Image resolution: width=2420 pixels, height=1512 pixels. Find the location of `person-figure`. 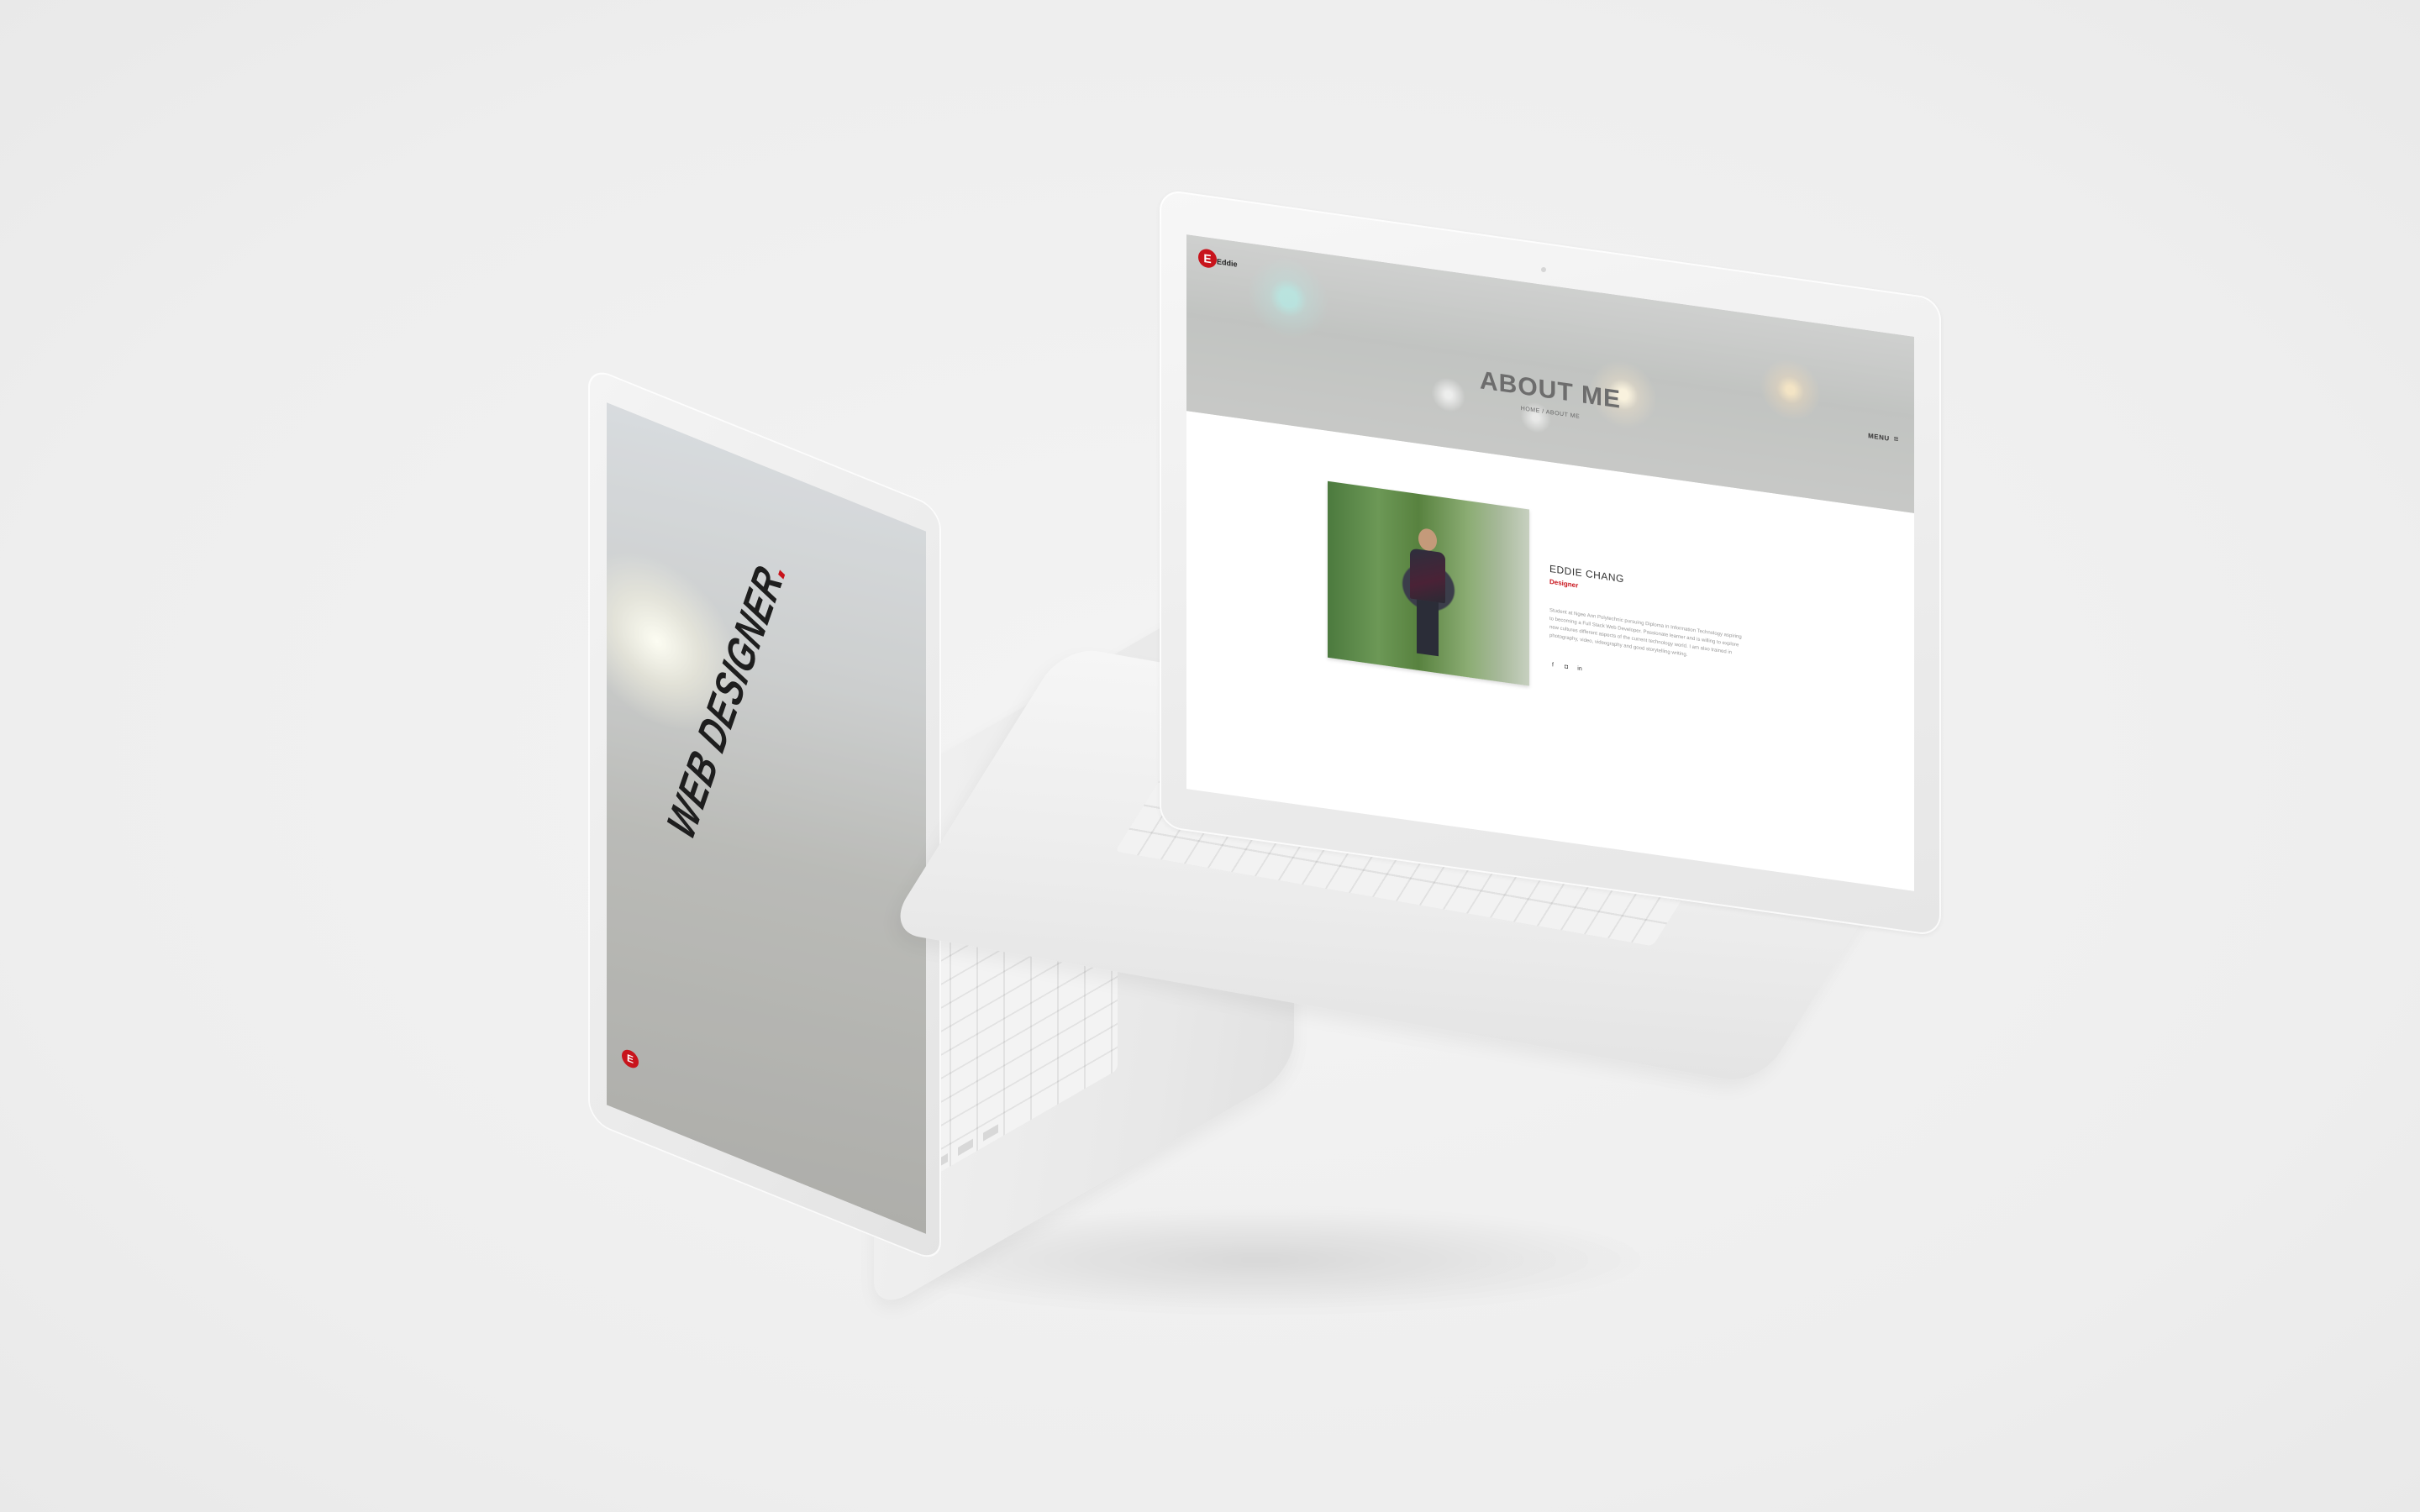

person-figure is located at coordinates (1427, 591).